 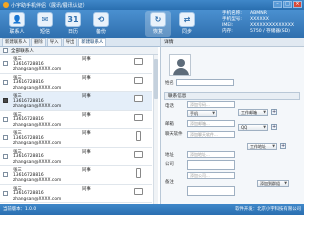 I want to click on tab-import: 导入, so click(x=54, y=42).